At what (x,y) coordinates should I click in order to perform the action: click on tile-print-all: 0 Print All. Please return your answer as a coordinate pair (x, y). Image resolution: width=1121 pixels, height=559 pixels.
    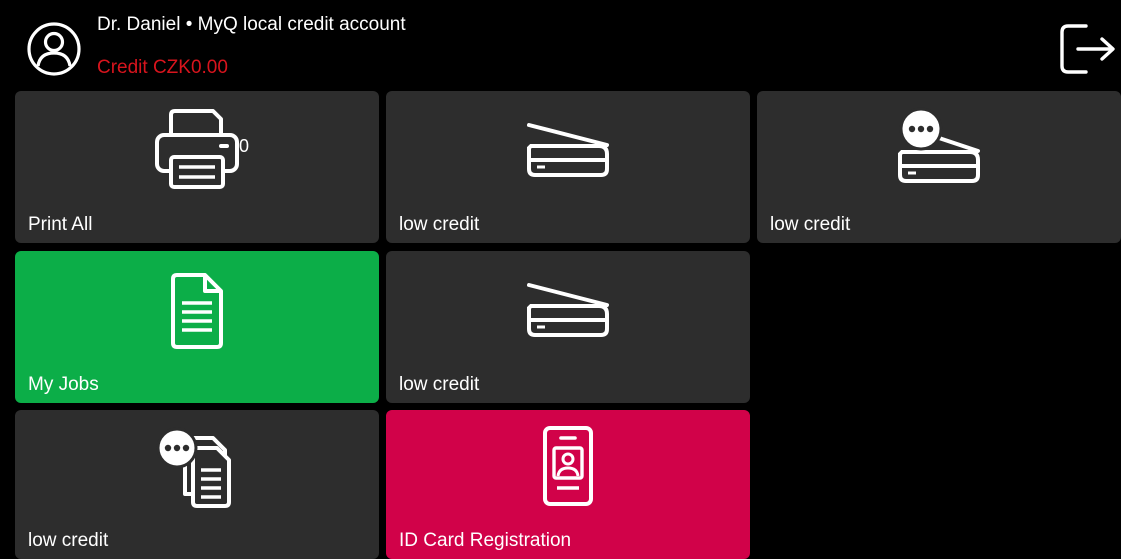
    Looking at the image, I should click on (197, 167).